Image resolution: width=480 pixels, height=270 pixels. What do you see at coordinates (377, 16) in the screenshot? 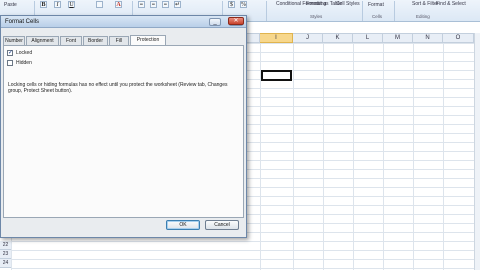
I see `group-cells-label: Cells` at bounding box center [377, 16].